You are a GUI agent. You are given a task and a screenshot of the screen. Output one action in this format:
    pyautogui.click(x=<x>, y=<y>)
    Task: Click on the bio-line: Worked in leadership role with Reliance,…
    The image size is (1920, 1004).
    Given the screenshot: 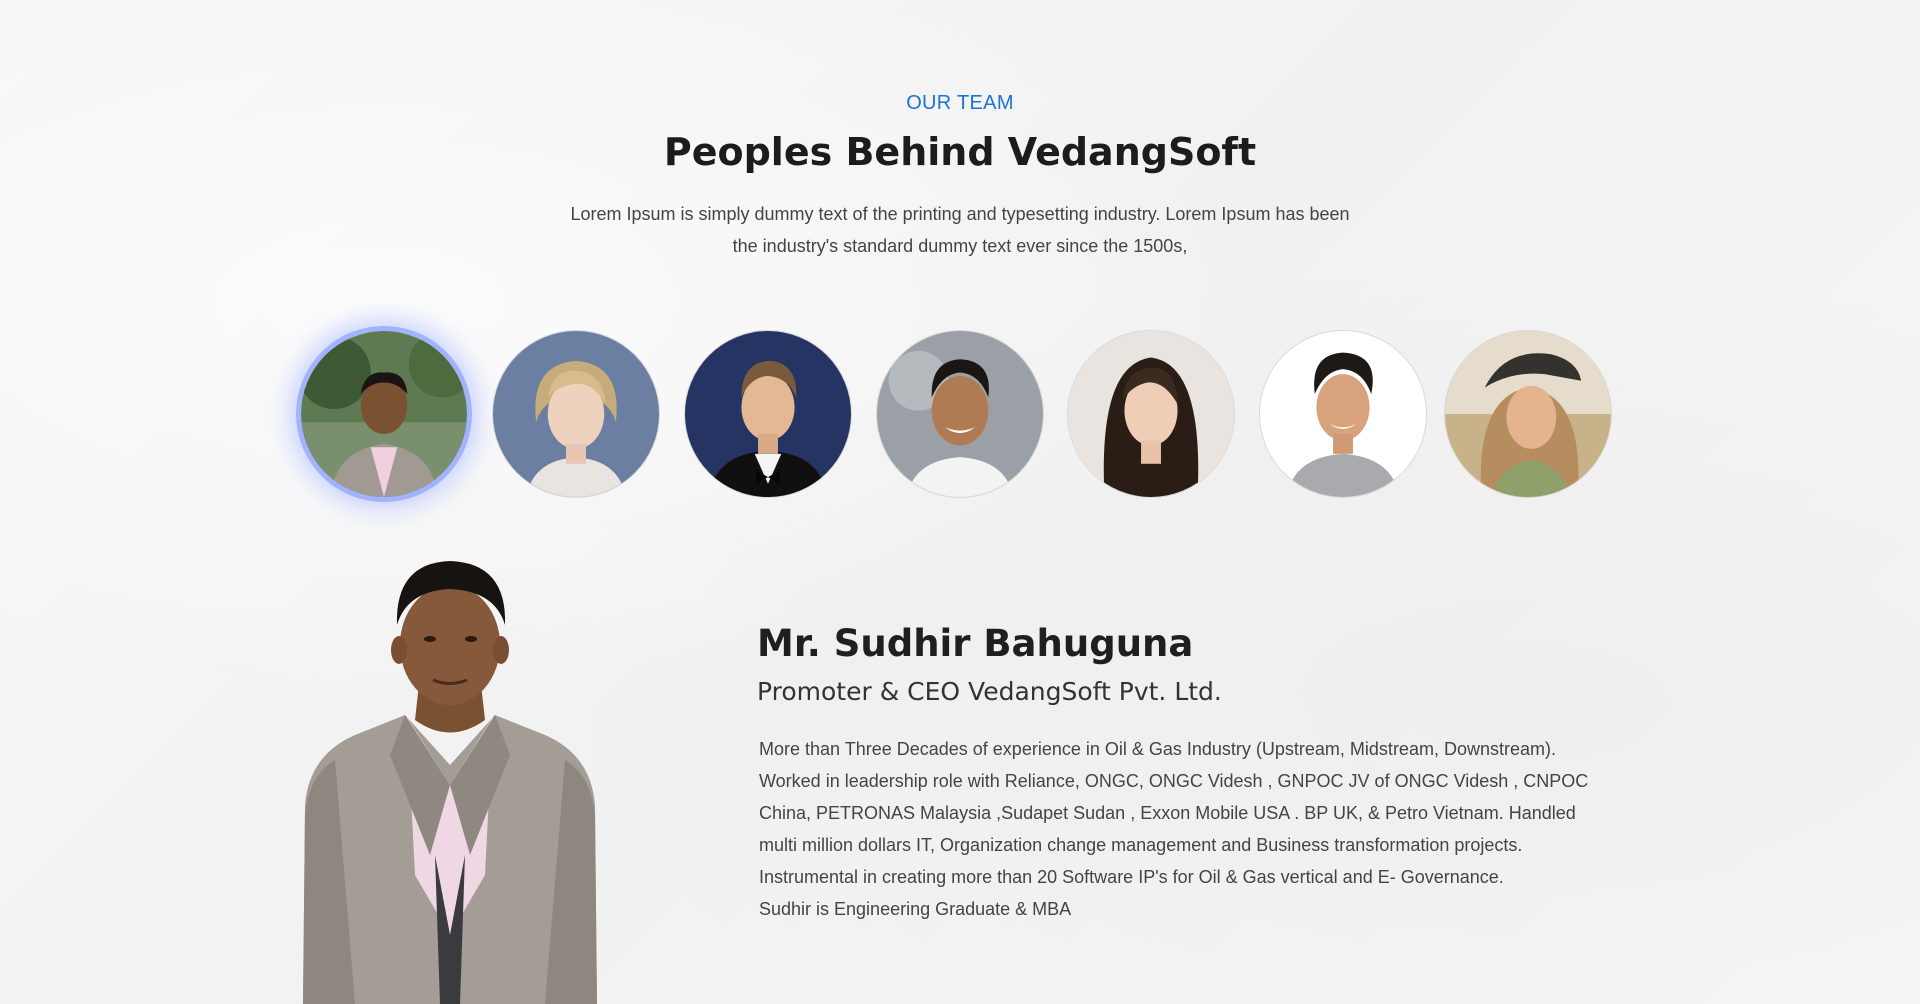 What is the action you would take?
    pyautogui.click(x=1174, y=781)
    